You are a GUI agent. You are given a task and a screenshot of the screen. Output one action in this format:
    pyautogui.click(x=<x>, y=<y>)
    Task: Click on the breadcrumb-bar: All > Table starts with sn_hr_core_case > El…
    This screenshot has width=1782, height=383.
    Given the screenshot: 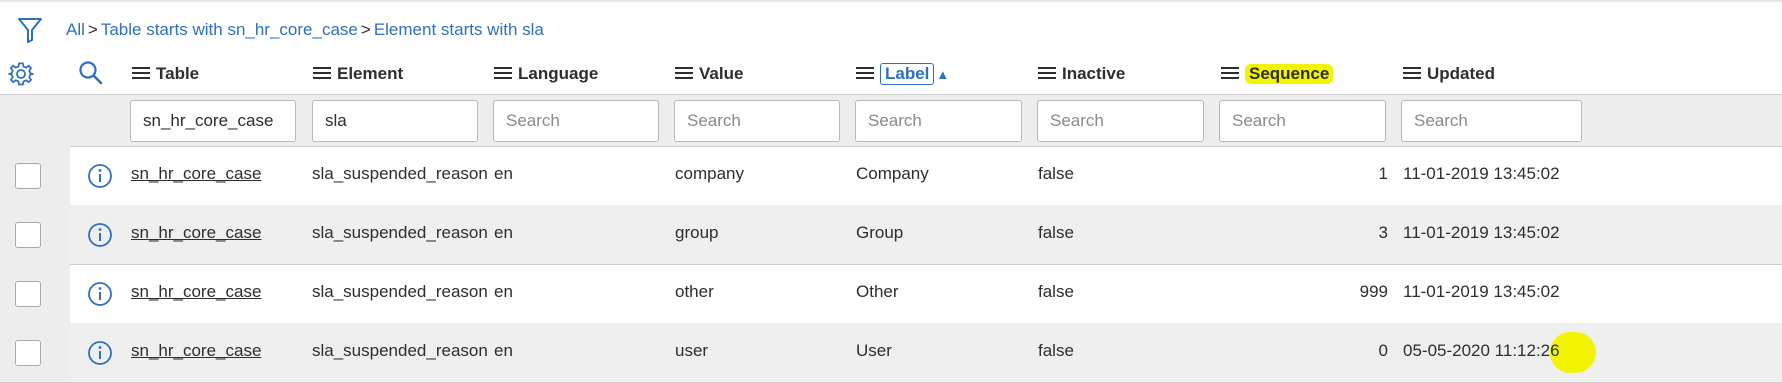 What is the action you would take?
    pyautogui.click(x=891, y=28)
    